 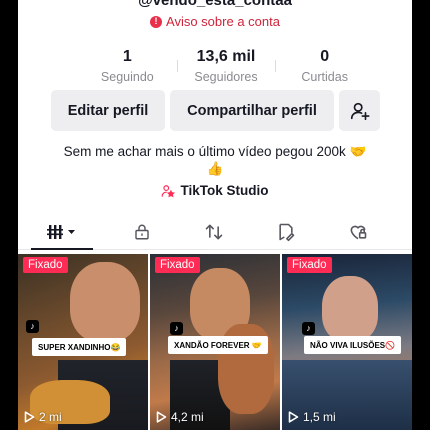 I want to click on video-thumbnail-1: Fixado ♪ SUPER XANDINHO😂 2 mi, so click(x=83, y=342).